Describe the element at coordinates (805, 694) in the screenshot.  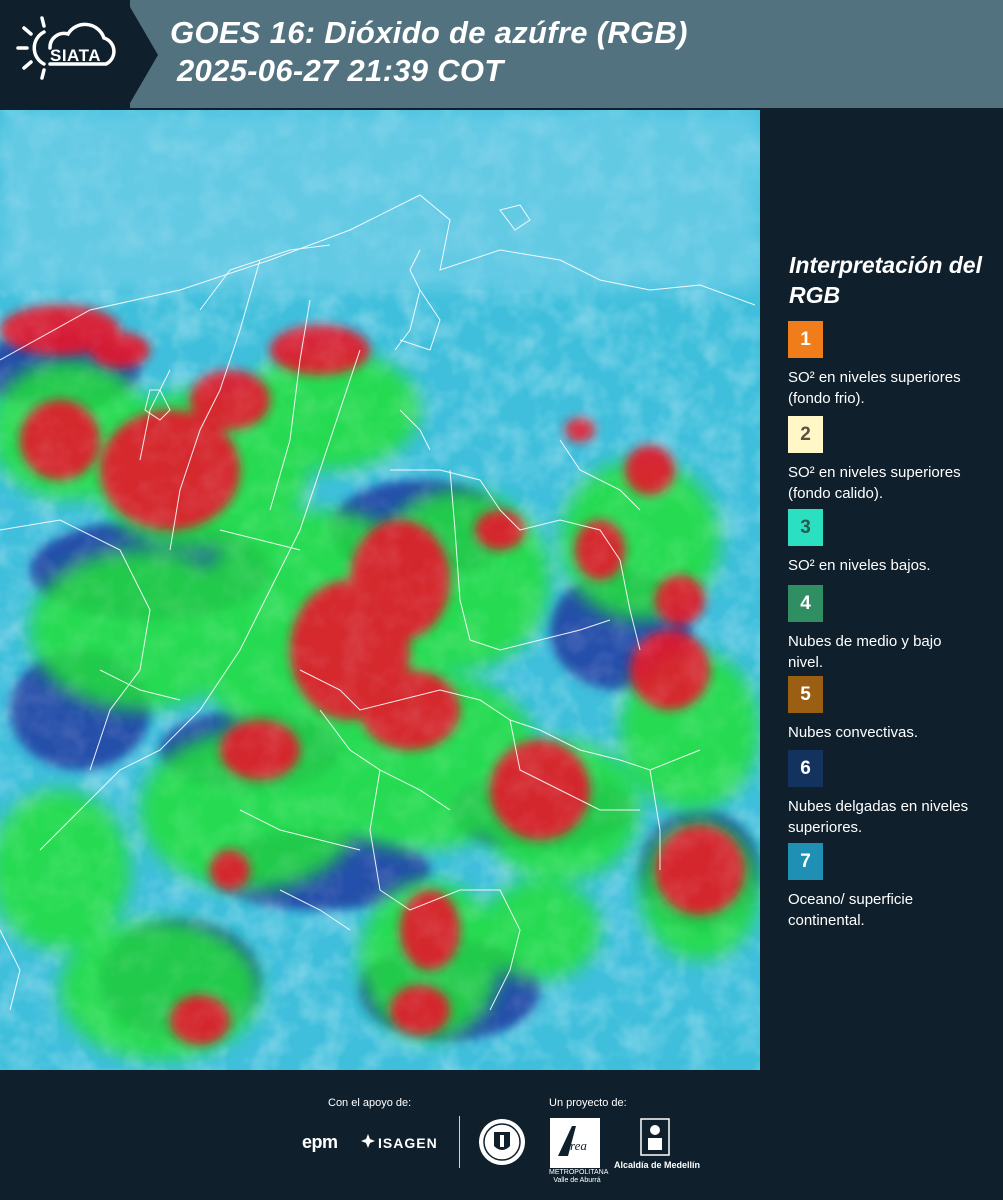
I see `legend-swatch: 5` at that location.